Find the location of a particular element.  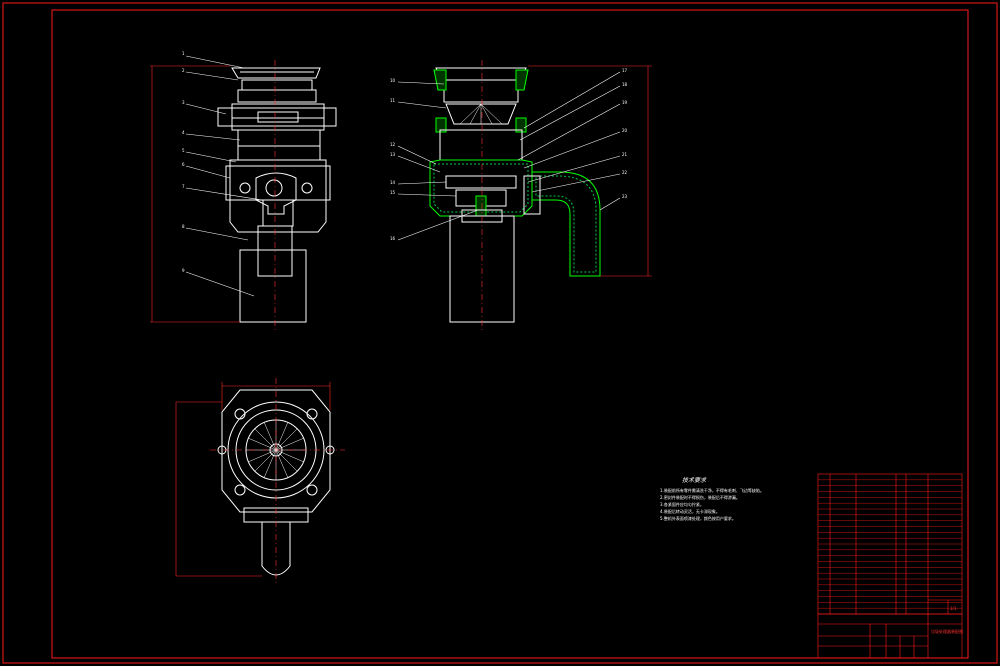

callout-label: 21 is located at coordinates (625, 154).